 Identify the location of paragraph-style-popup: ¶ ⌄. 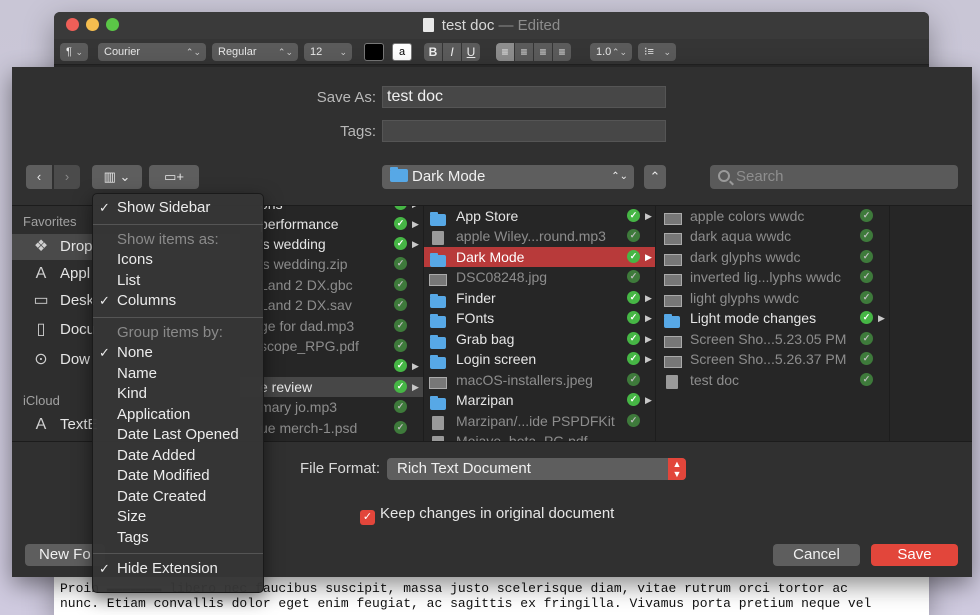
(74, 52).